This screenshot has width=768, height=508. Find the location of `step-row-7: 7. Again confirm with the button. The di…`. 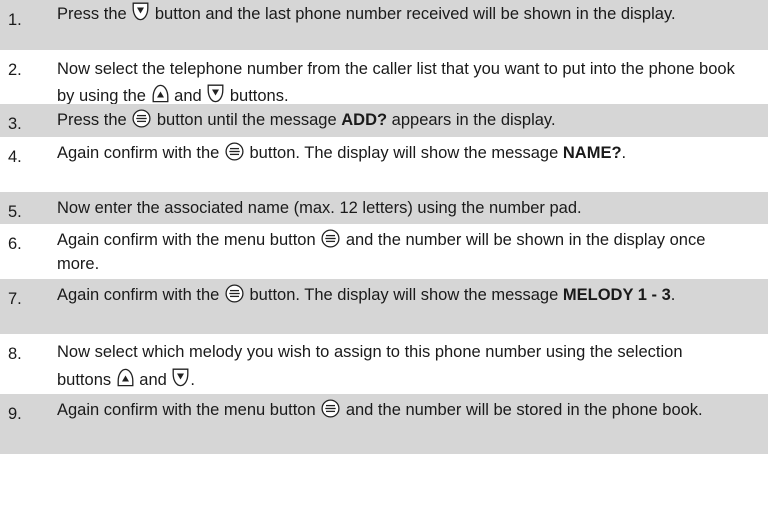

step-row-7: 7. Again confirm with the button. The di… is located at coordinates (384, 306).